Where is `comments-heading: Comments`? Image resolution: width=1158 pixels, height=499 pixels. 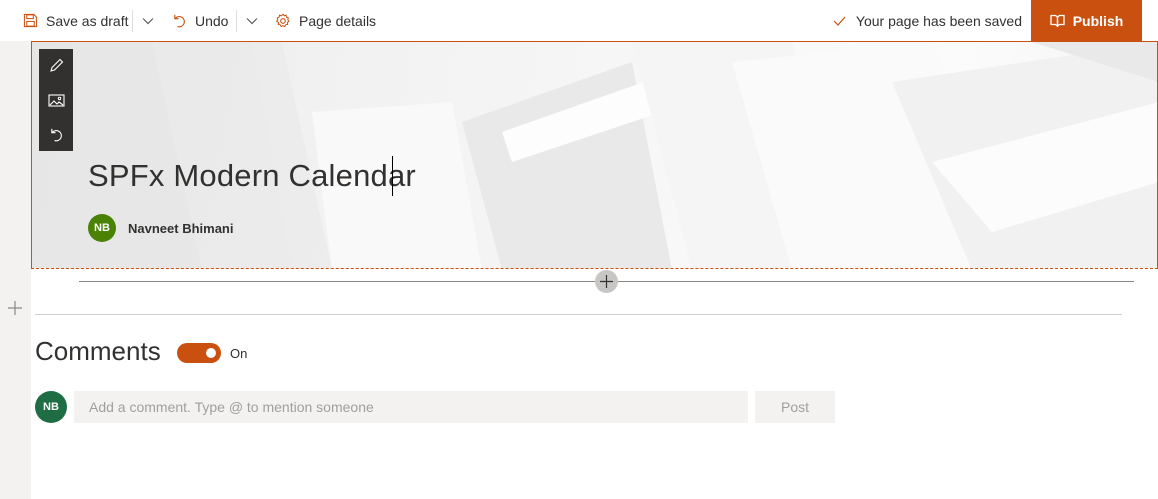
comments-heading: Comments is located at coordinates (98, 351).